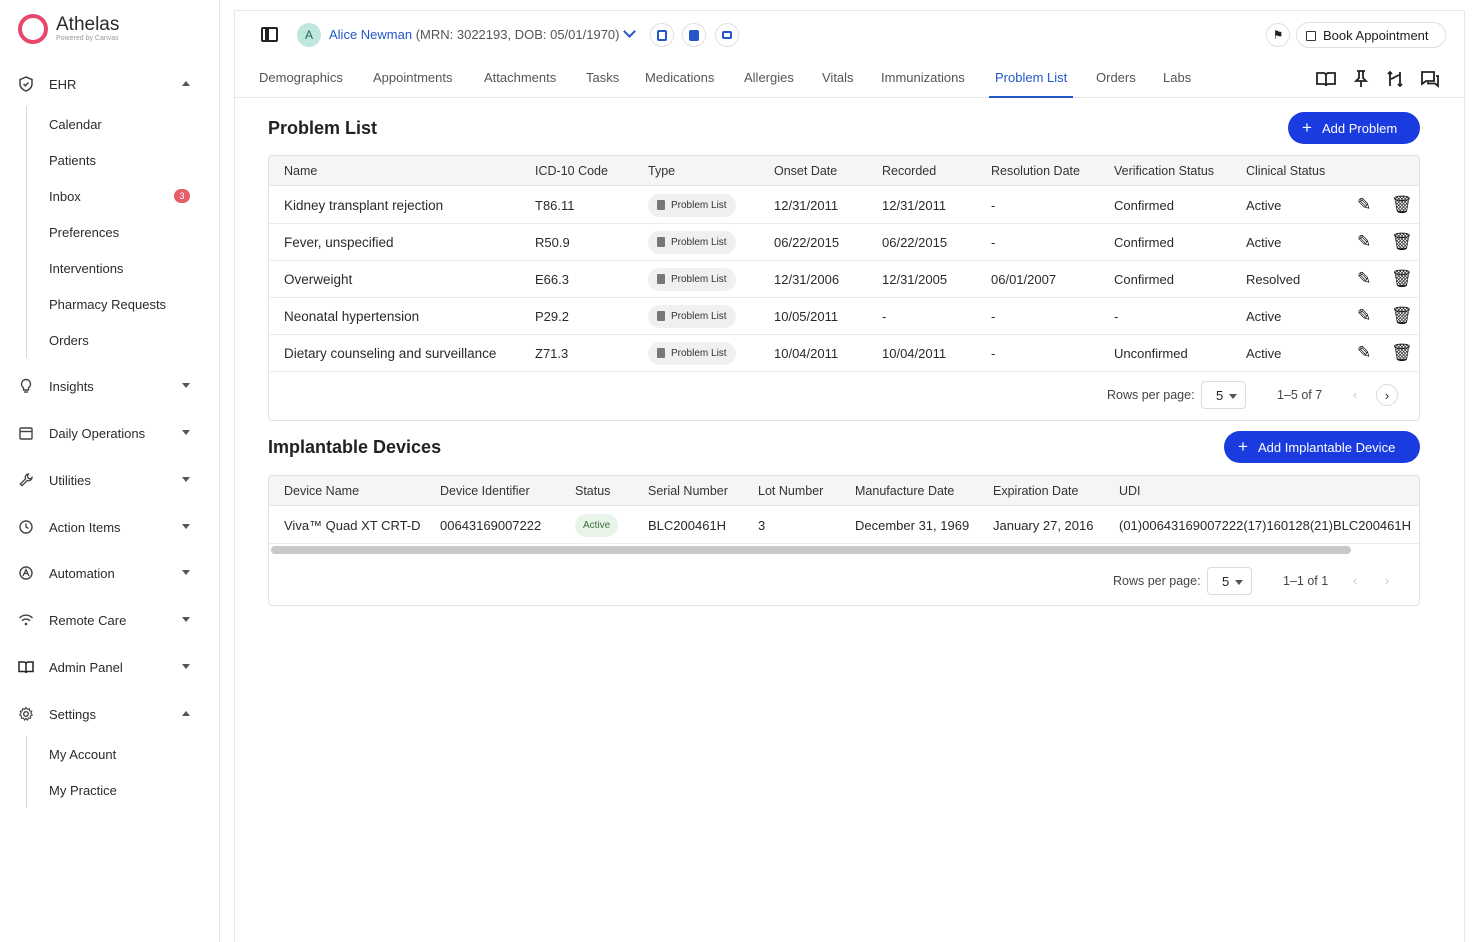 The width and height of the screenshot is (1477, 942). Describe the element at coordinates (87, 38) in the screenshot. I see `app-tagline: Powered by Canvas` at that location.